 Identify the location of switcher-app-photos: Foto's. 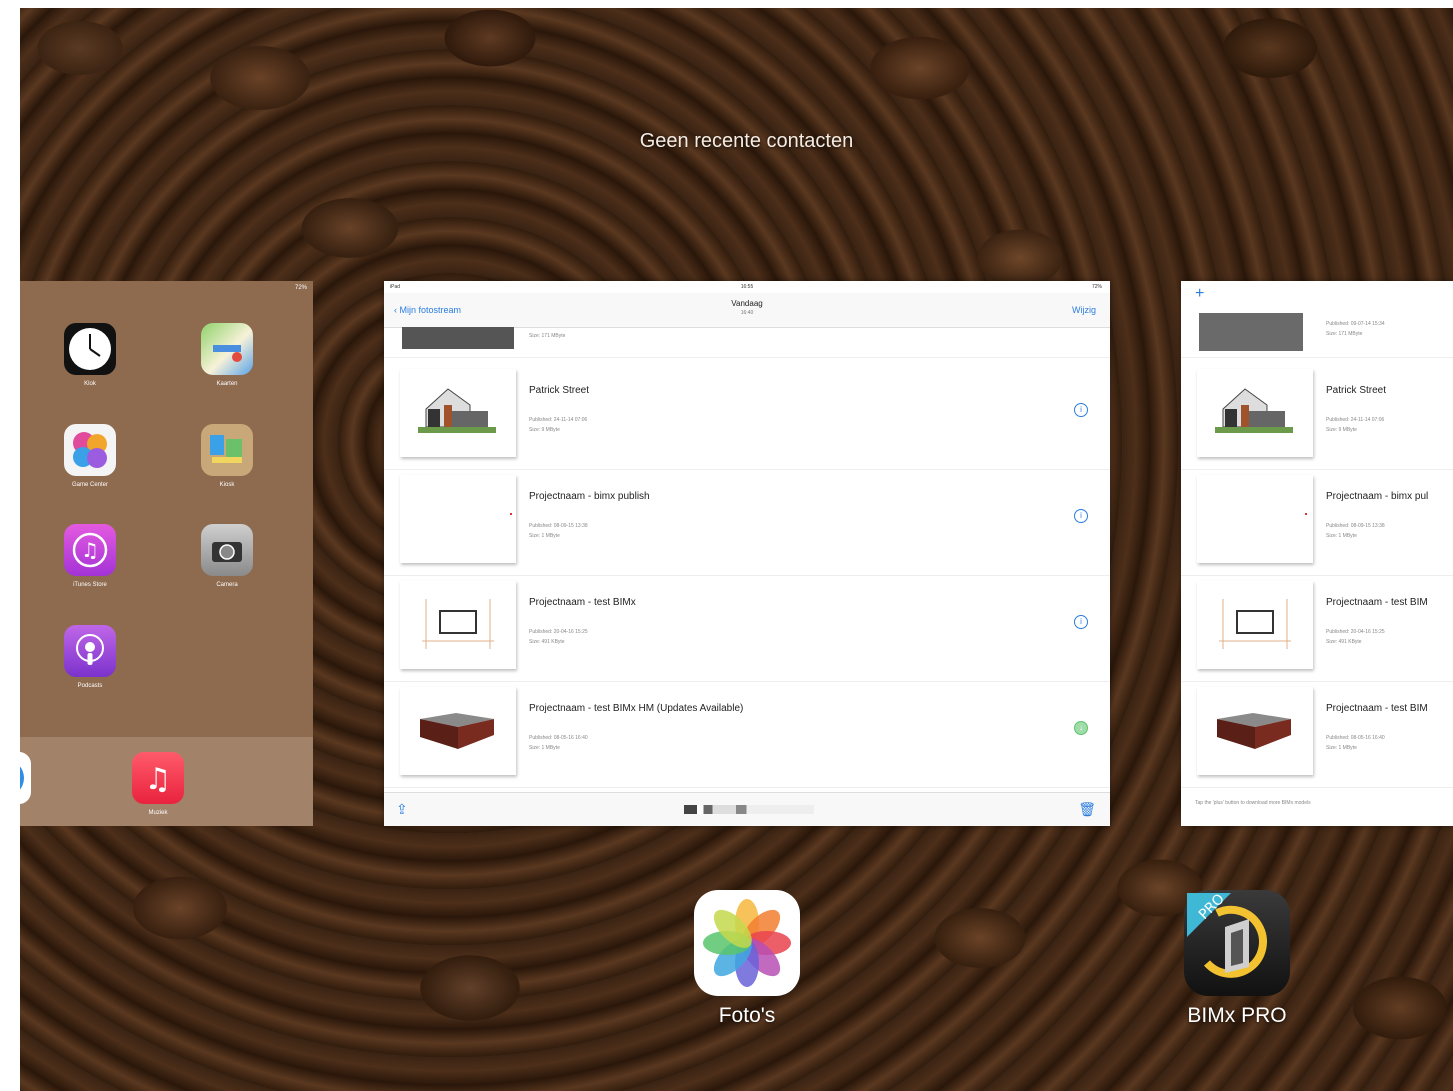
(747, 959).